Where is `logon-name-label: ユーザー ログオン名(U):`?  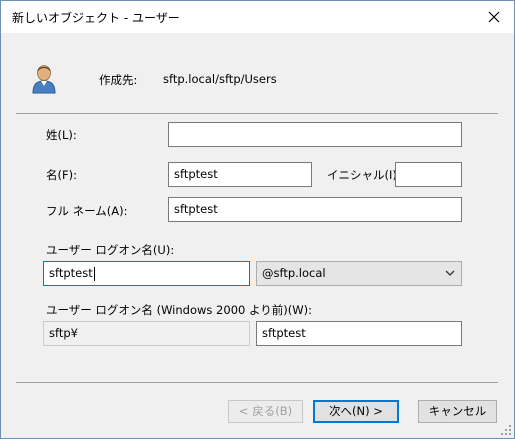 logon-name-label: ユーザー ログオン名(U): is located at coordinates (110, 250).